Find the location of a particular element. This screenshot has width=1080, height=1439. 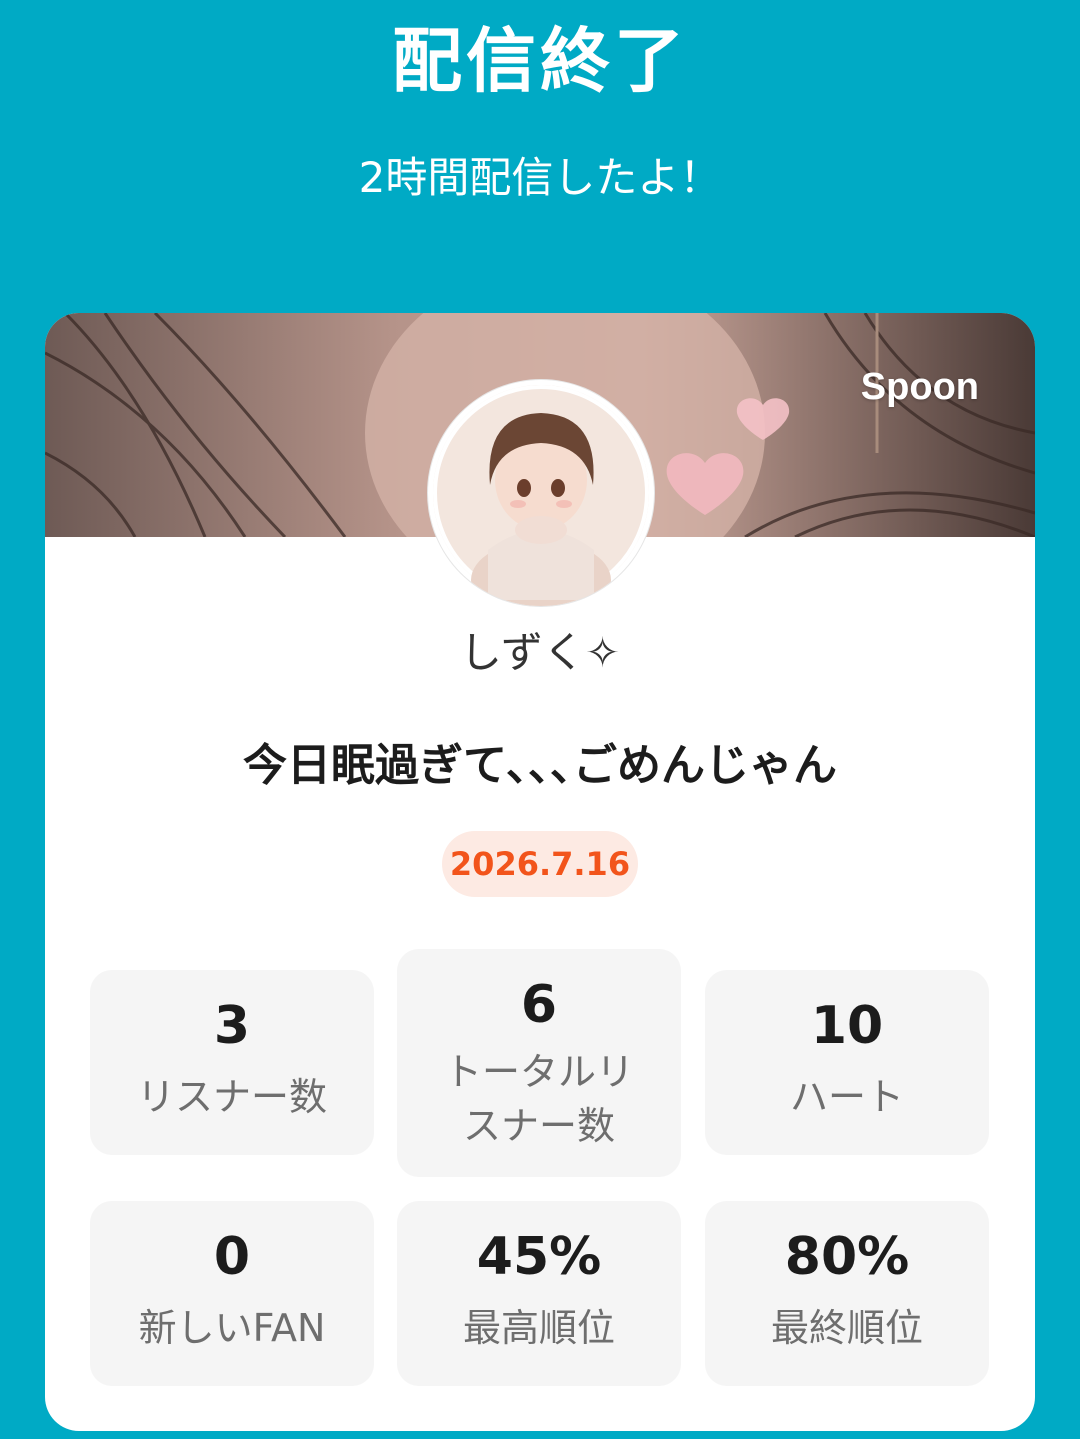

broadcast-duration: 2時間配信したよ！ is located at coordinates (540, 177).